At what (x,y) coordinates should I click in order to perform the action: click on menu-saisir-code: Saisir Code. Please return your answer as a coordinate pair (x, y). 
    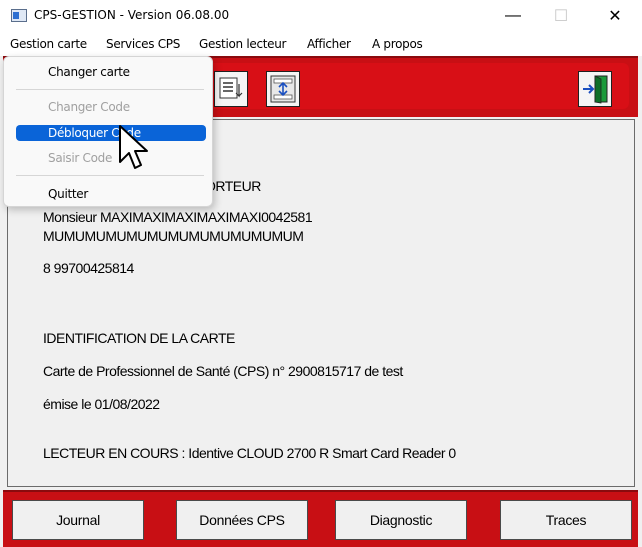
    Looking at the image, I should click on (80, 158).